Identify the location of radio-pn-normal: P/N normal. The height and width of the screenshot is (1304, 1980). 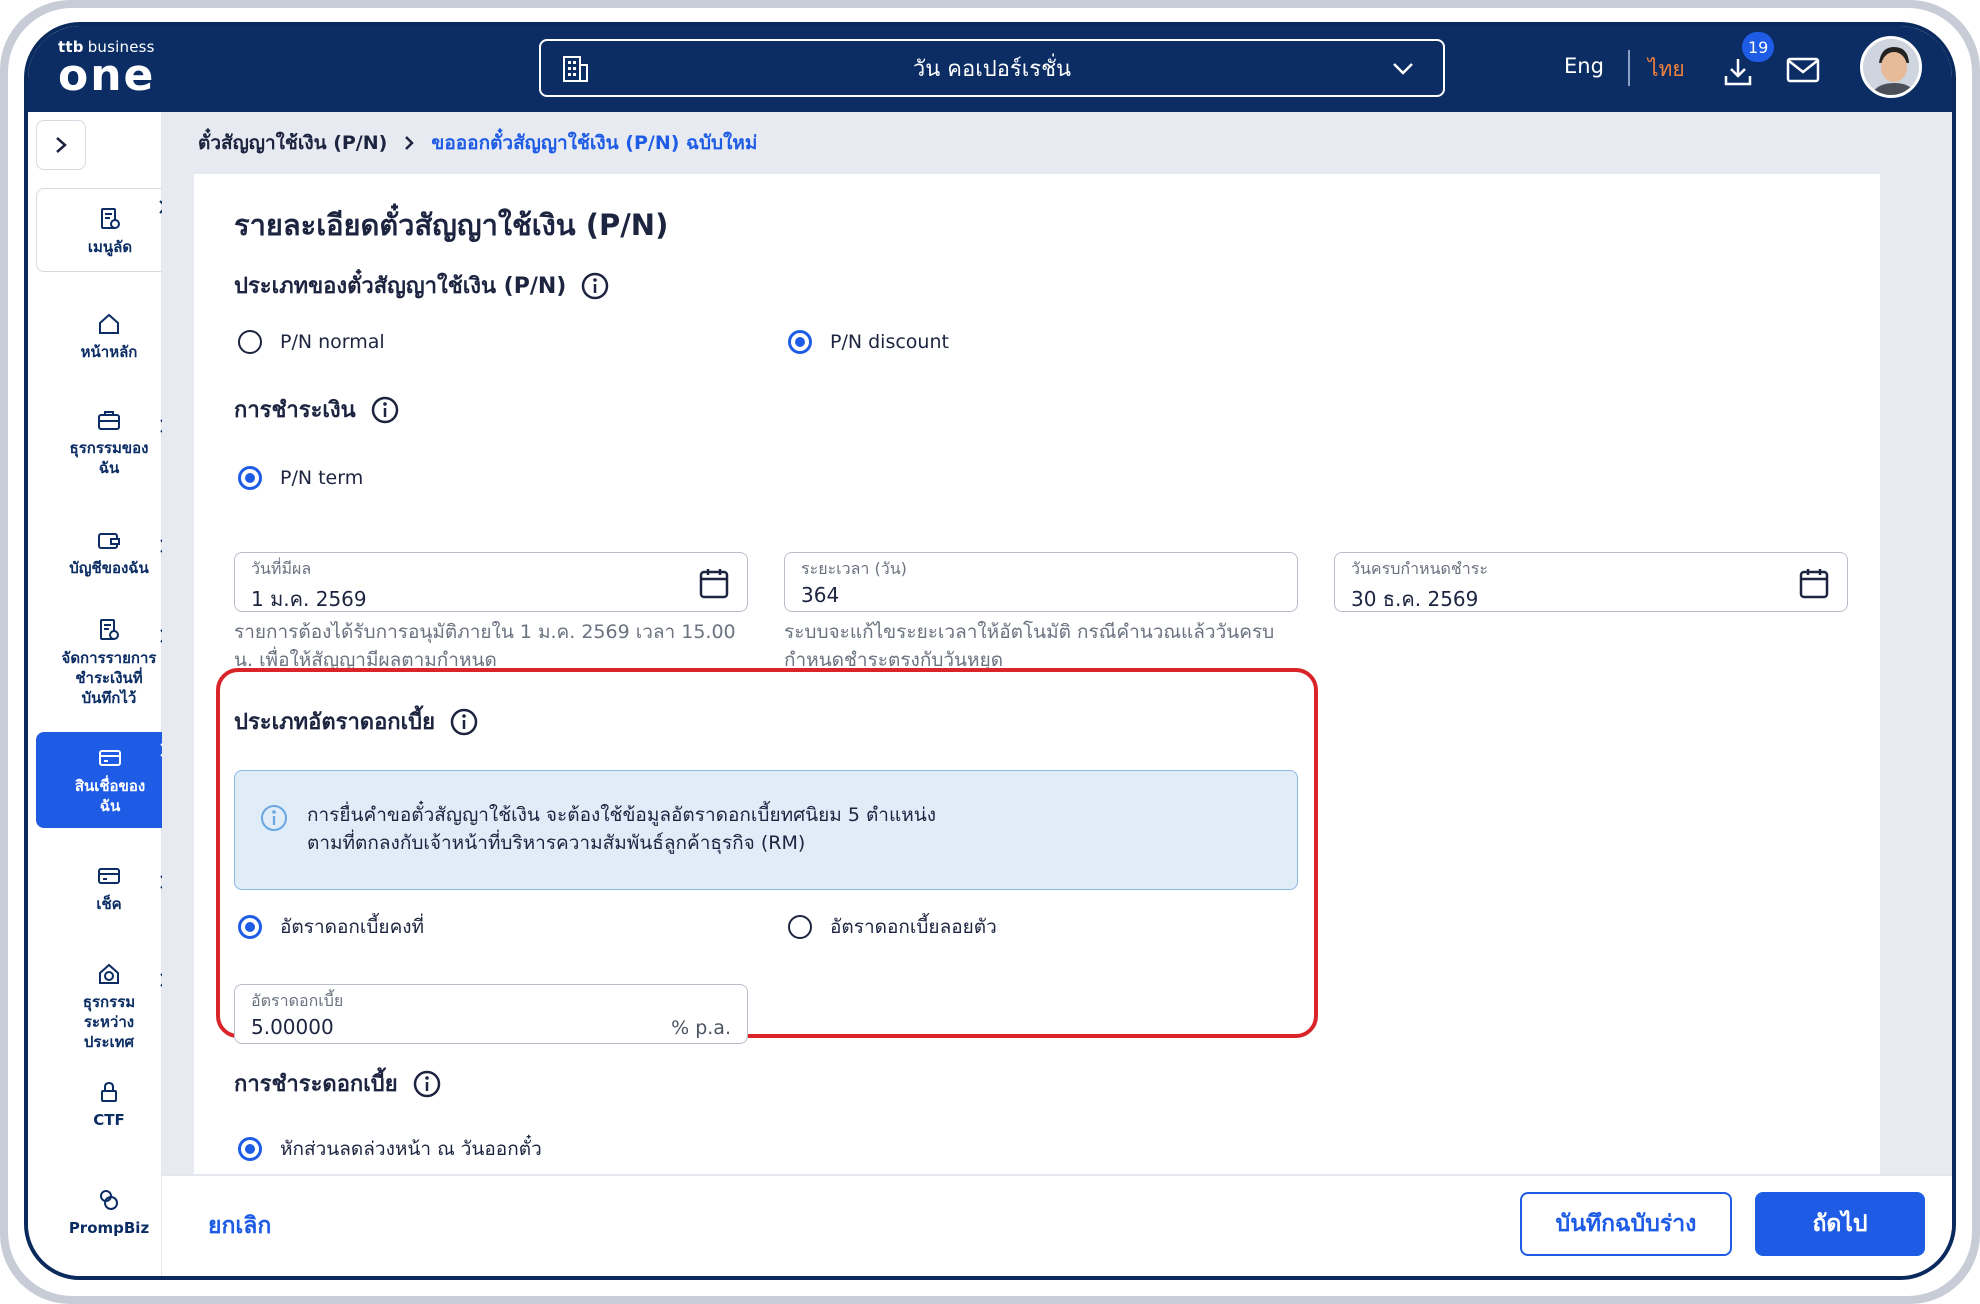
(311, 342).